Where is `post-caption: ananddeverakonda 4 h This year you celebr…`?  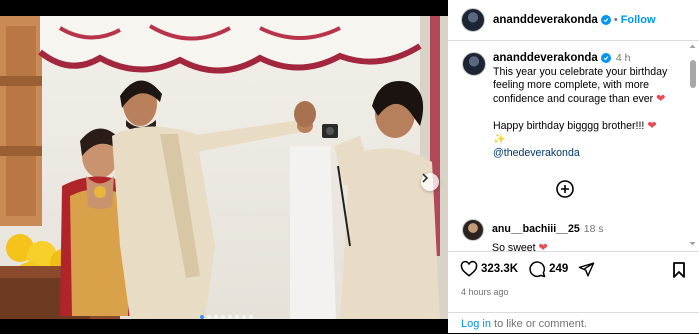
post-caption: ananddeverakonda 4 h This year you celebr… is located at coordinates (574, 106).